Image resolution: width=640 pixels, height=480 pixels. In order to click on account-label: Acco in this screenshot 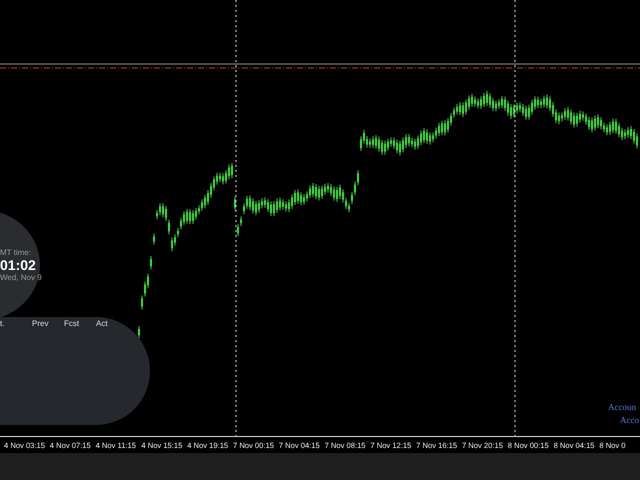, I will do `click(629, 420)`.